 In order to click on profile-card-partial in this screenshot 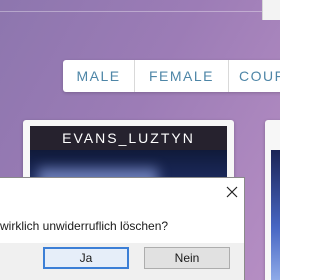, I will do `click(272, 200)`.